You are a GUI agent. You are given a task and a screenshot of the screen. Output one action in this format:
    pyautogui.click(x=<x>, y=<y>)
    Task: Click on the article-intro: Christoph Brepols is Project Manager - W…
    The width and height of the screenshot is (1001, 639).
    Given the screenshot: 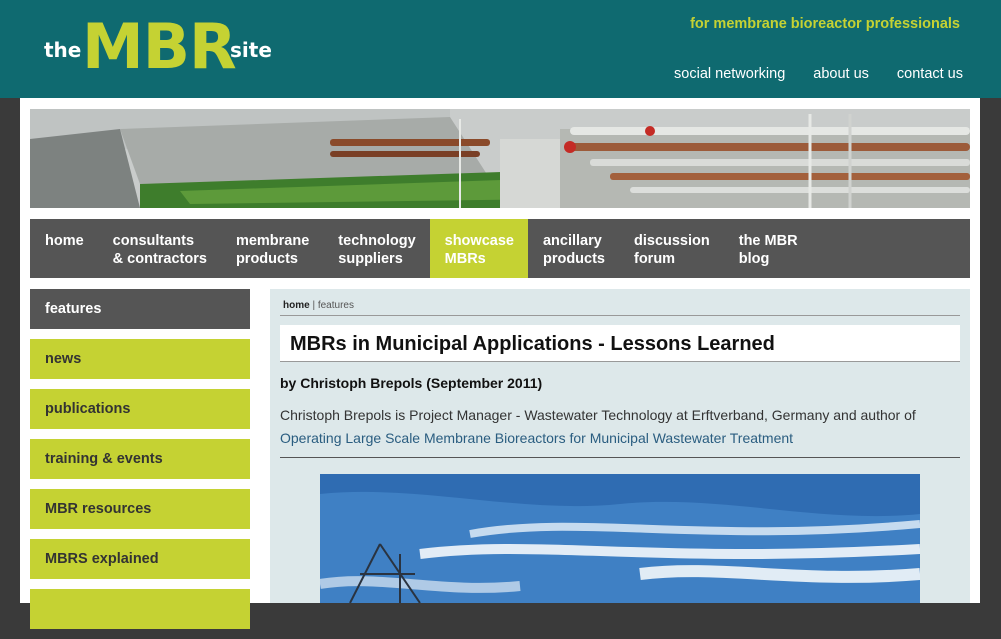 What is the action you would take?
    pyautogui.click(x=620, y=427)
    